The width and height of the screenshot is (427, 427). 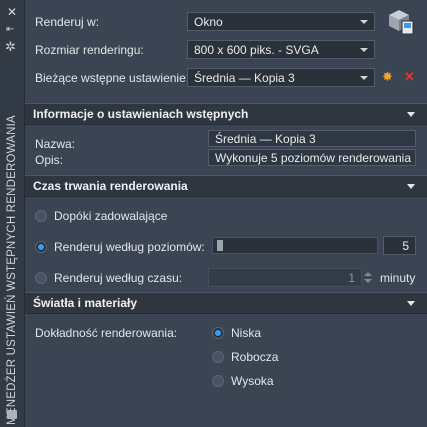 I want to click on render-in-value: Okno, so click(x=208, y=22).